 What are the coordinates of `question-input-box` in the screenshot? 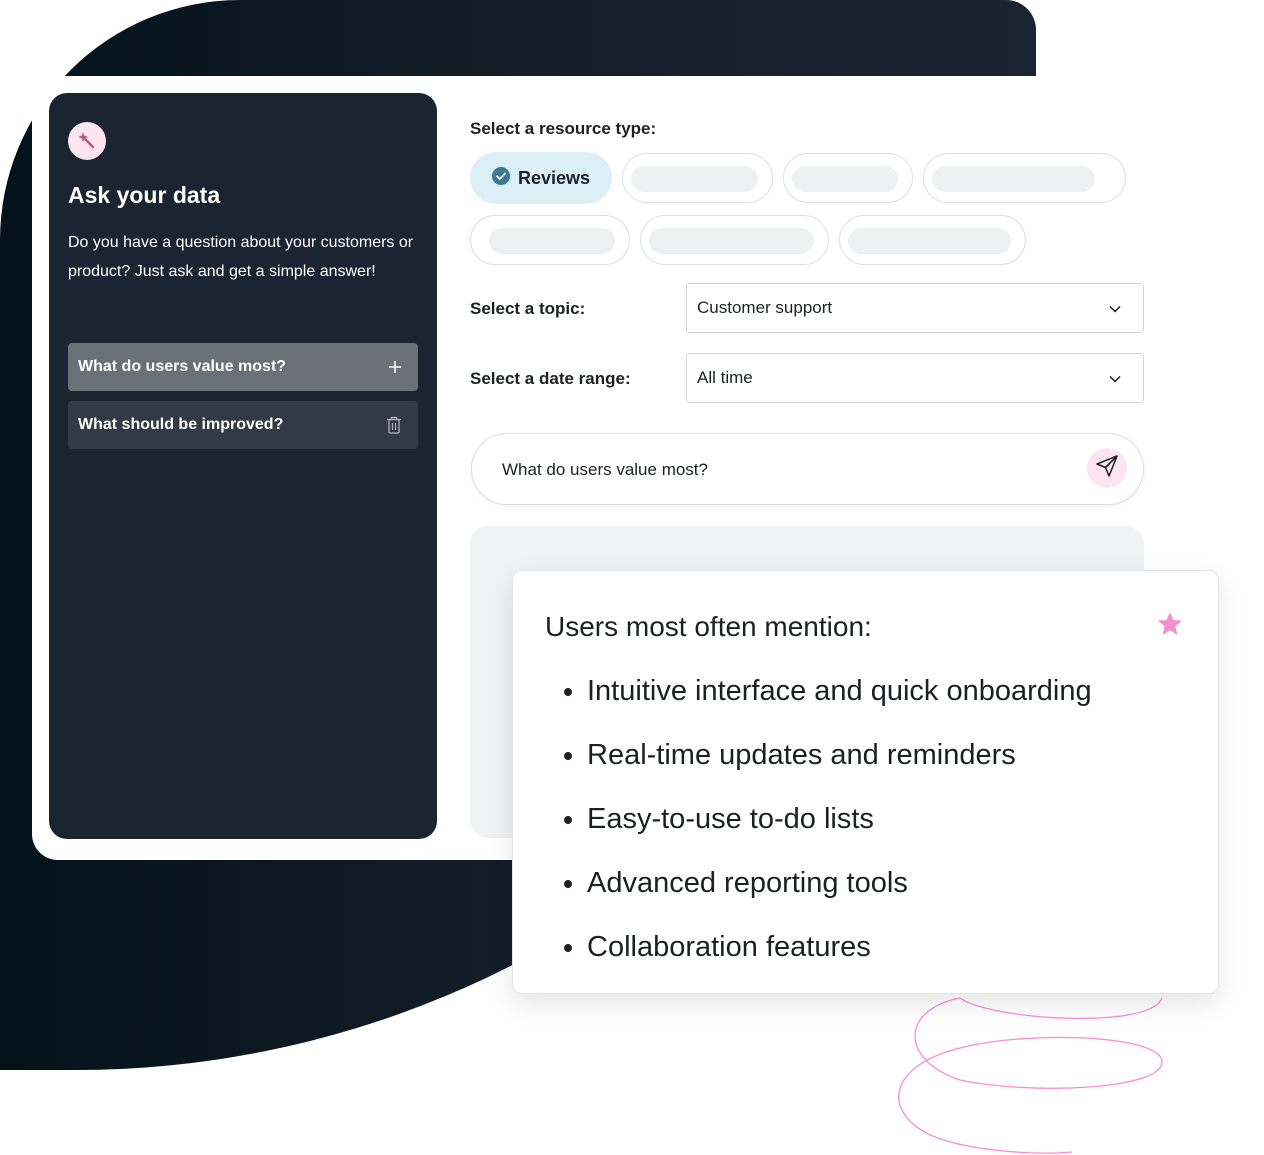 It's located at (807, 469).